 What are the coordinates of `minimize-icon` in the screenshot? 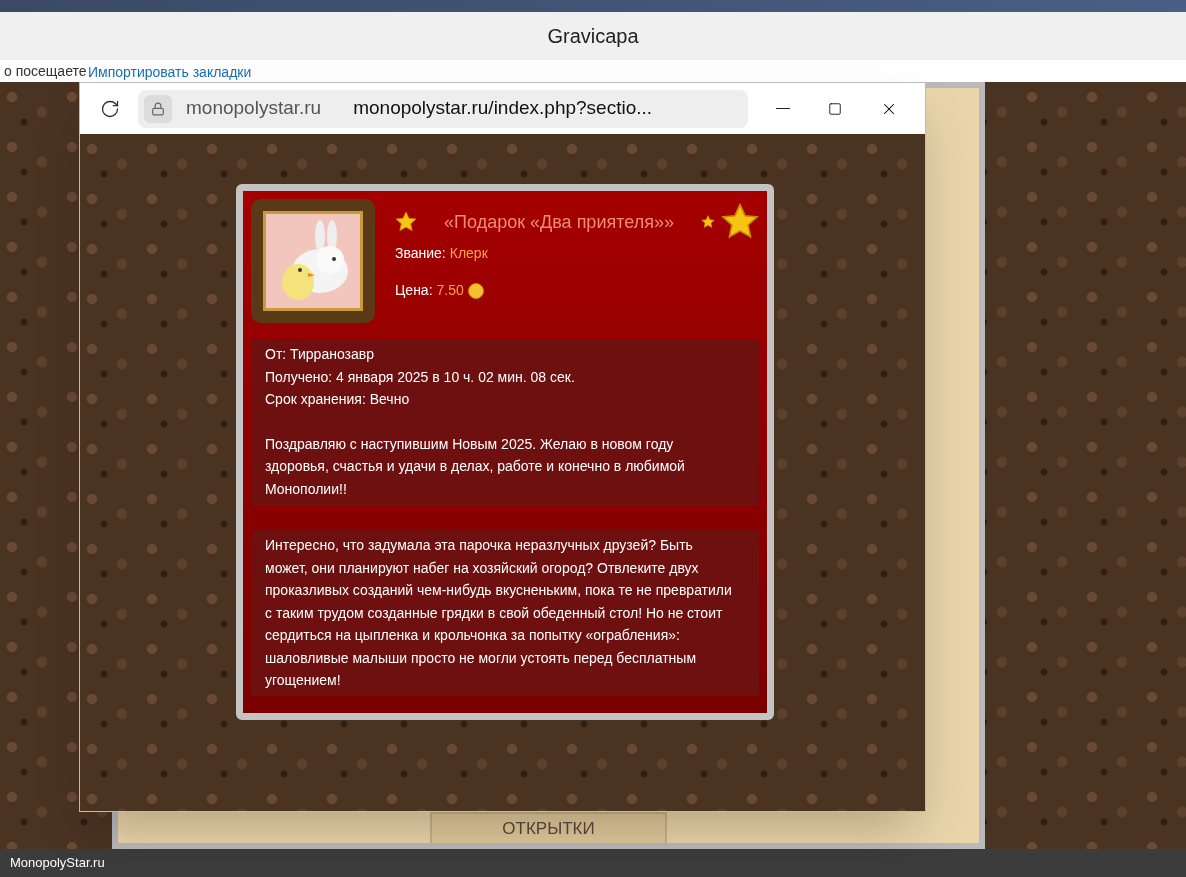 It's located at (783, 108).